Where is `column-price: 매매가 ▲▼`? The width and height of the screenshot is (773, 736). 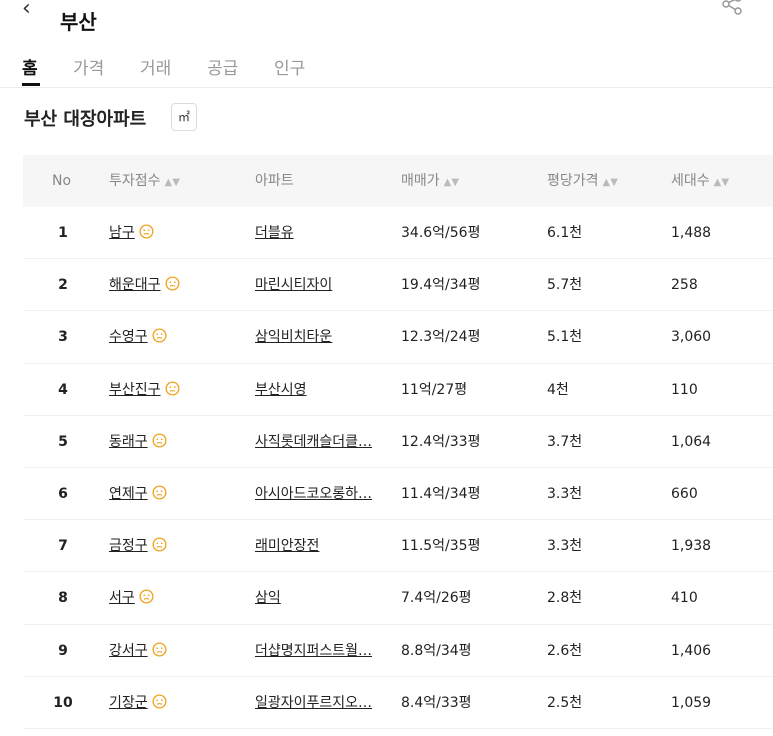 column-price: 매매가 ▲▼ is located at coordinates (430, 181).